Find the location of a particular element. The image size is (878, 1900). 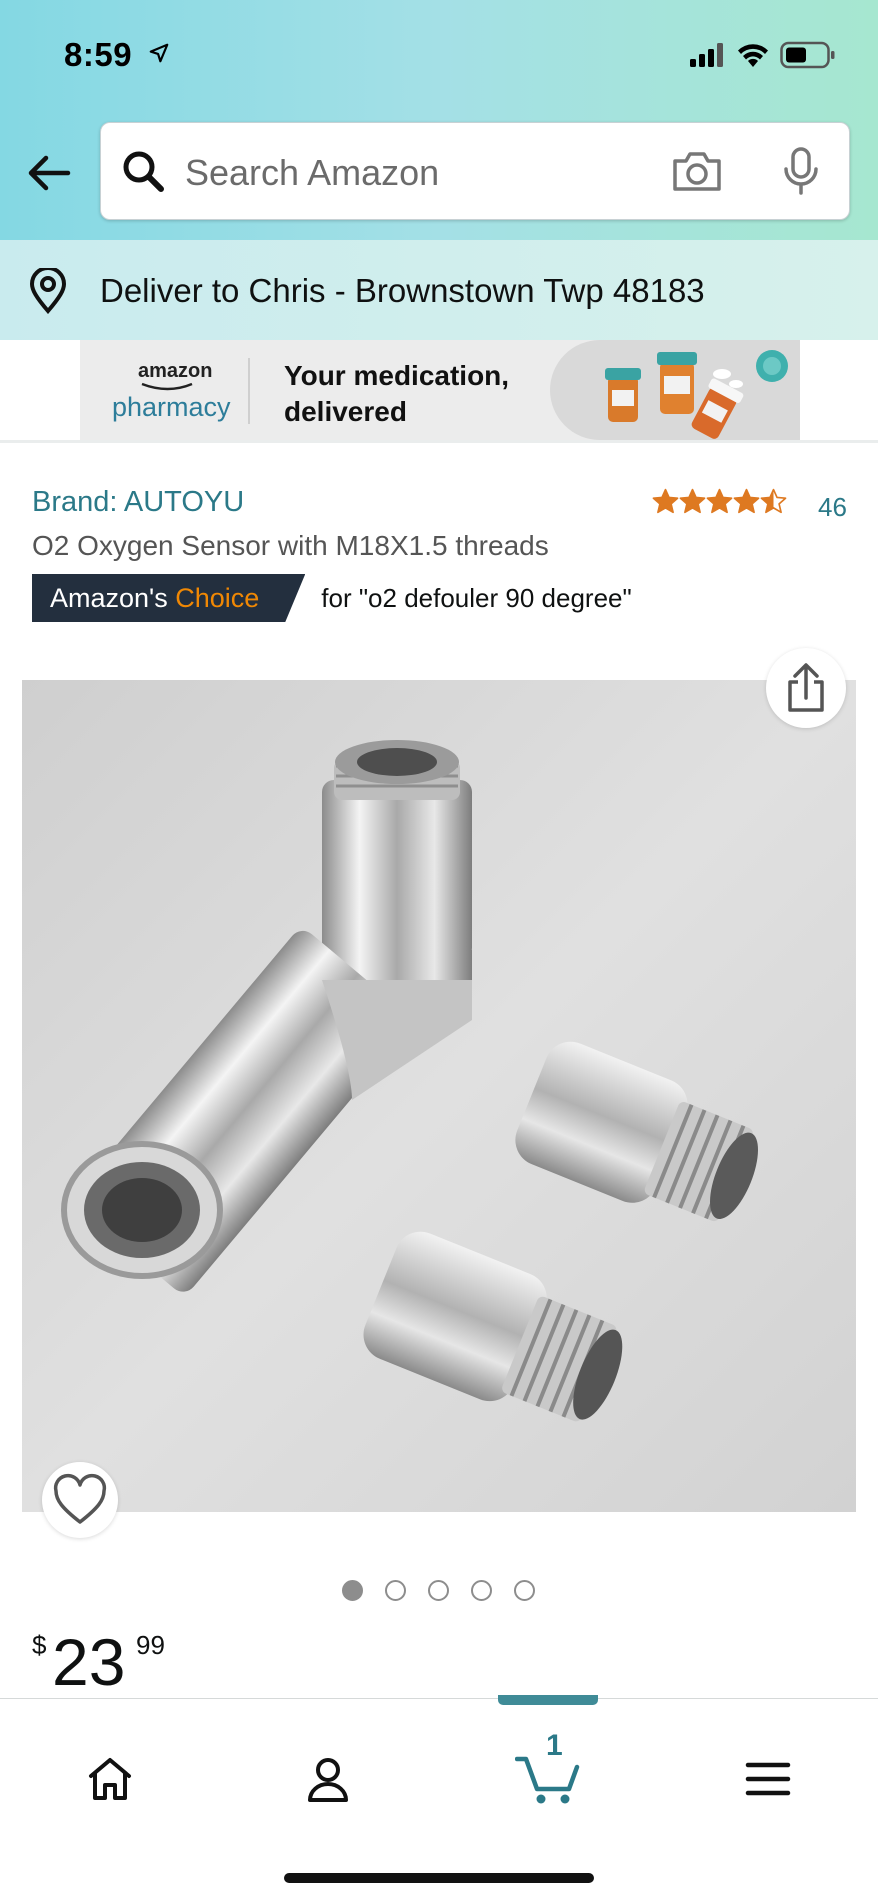

microphone-icon is located at coordinates (801, 173).